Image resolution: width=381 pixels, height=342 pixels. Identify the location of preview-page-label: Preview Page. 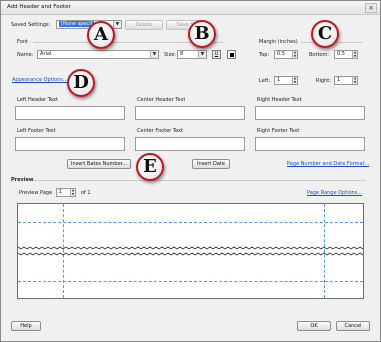
(36, 193).